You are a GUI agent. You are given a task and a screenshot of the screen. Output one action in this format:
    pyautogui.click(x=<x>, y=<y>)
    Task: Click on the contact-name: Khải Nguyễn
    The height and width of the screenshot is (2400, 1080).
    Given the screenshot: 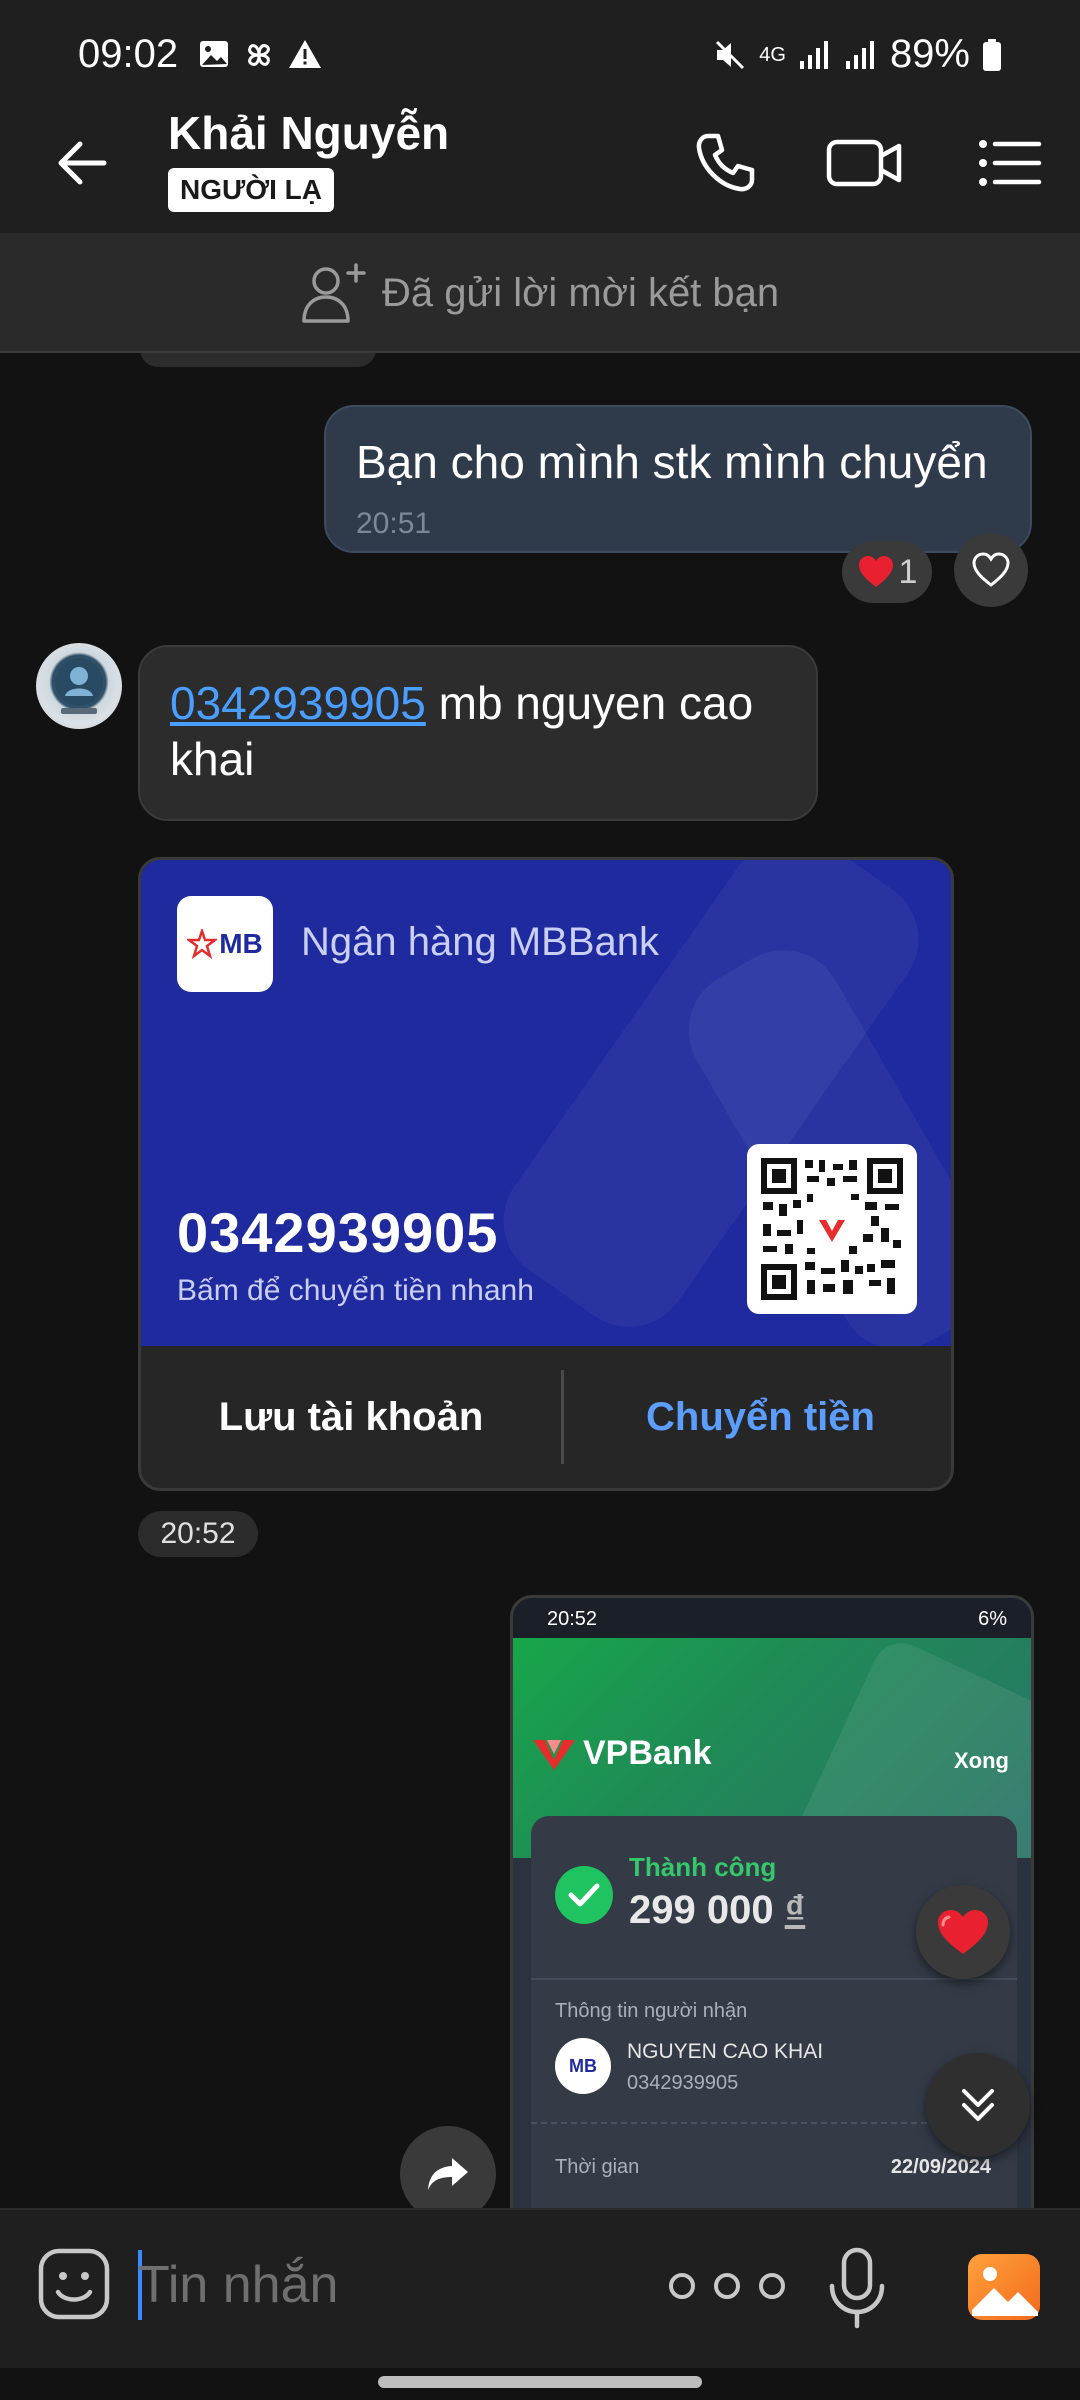 What is the action you would take?
    pyautogui.click(x=308, y=133)
    